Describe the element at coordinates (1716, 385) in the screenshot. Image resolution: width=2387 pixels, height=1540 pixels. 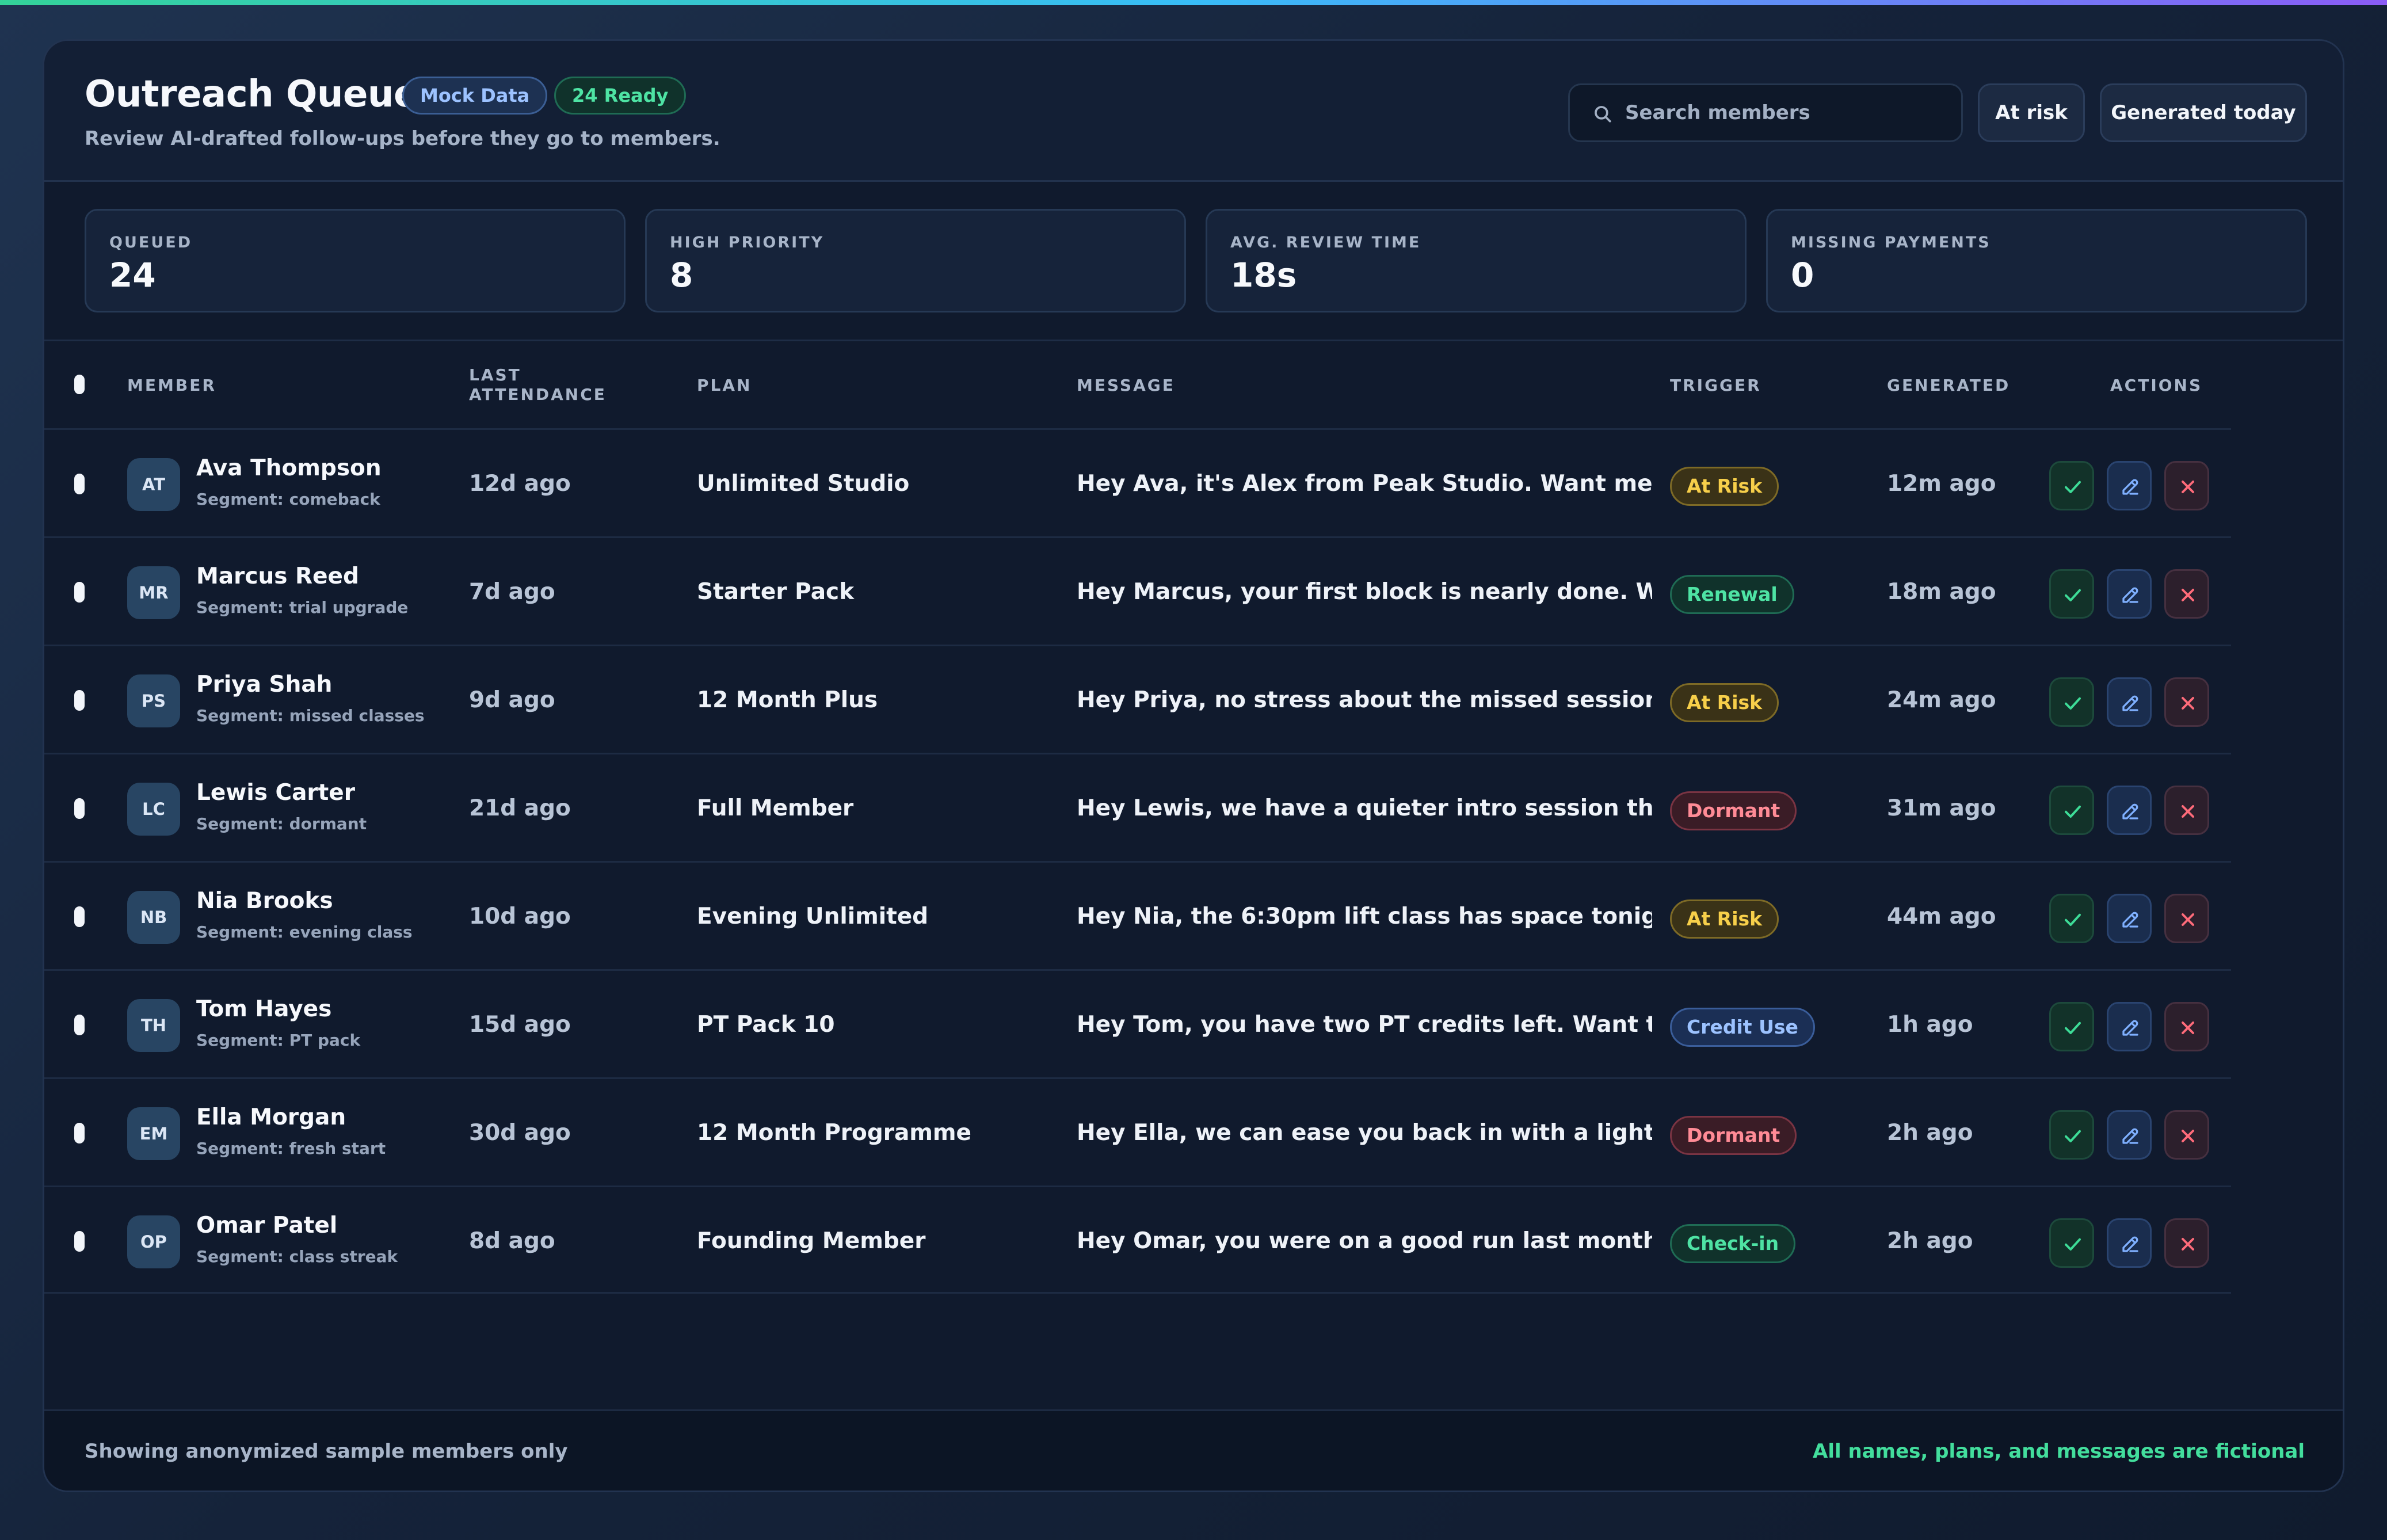
I see `column-header-trigger: TRIGGER` at that location.